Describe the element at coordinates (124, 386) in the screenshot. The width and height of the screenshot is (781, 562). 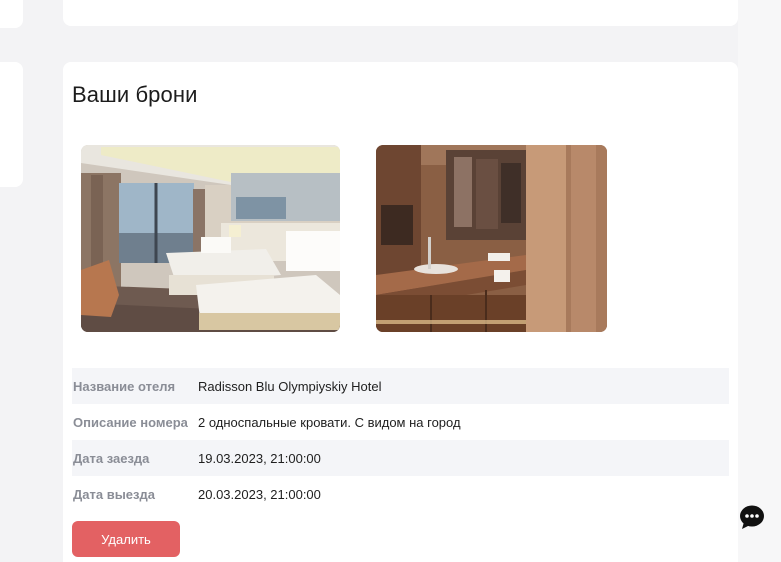
I see `hotel-name-label: Название отеля` at that location.